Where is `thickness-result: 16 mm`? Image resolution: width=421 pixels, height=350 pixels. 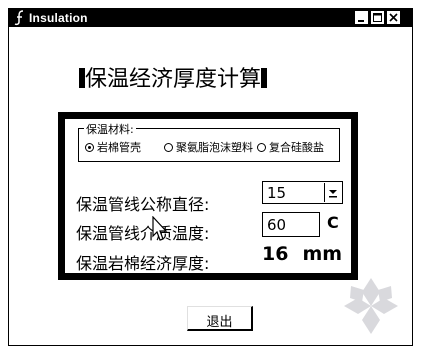
thickness-result: 16 mm is located at coordinates (302, 254).